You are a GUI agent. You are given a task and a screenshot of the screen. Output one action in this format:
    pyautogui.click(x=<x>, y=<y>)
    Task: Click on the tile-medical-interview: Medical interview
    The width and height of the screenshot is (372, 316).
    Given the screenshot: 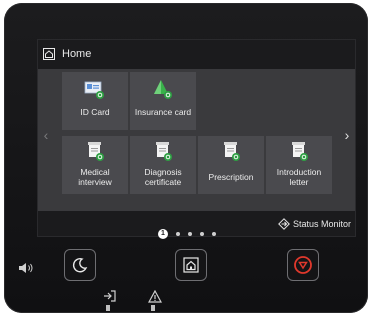 What is the action you would take?
    pyautogui.click(x=95, y=165)
    